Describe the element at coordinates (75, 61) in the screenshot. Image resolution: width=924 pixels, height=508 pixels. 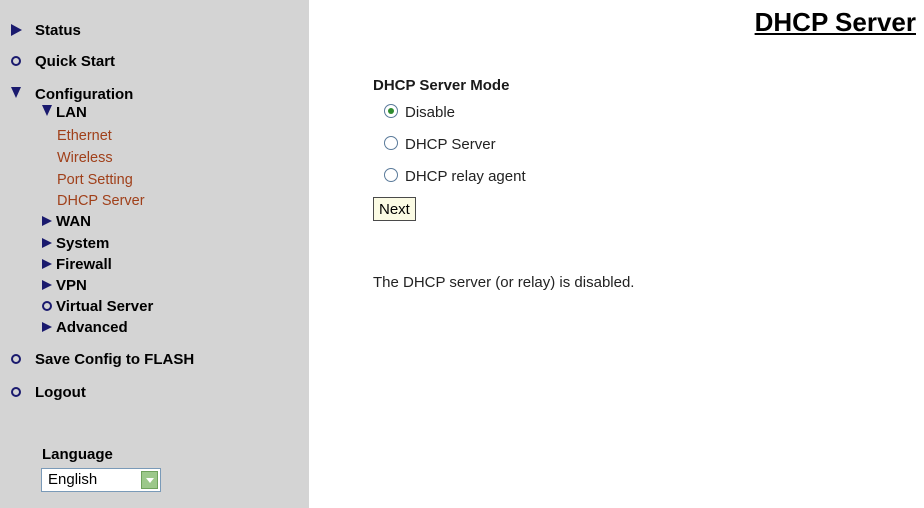
I see `nav-label-quick-start: Quick Start` at that location.